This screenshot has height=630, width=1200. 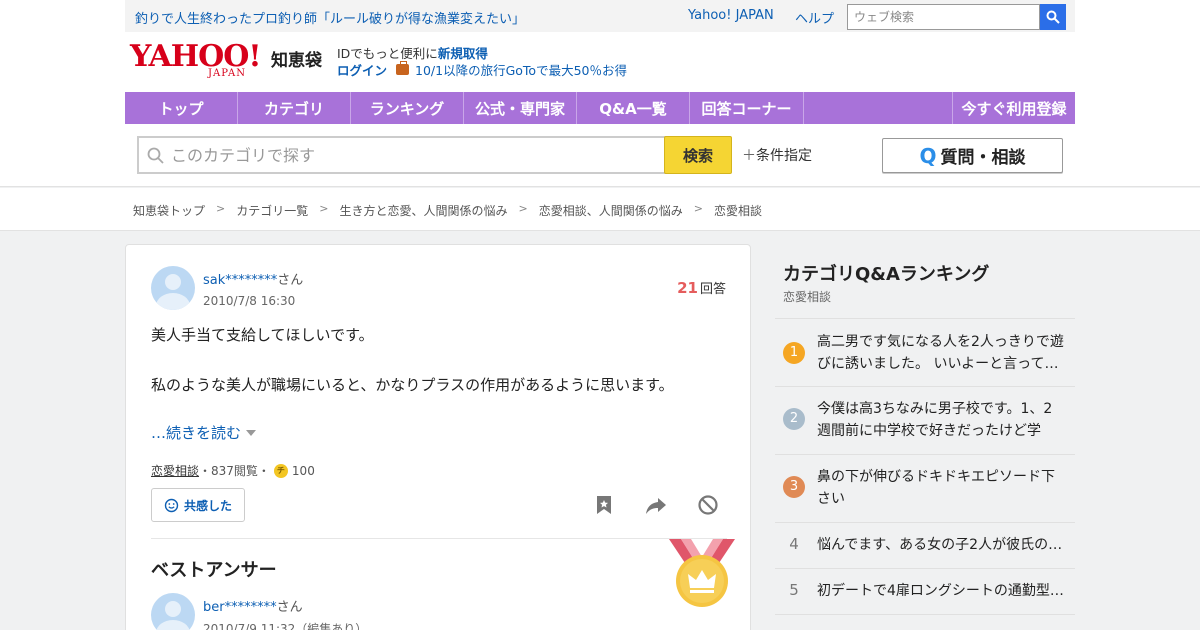 I want to click on ranking-item-text: 鼻の下が伸びるドキドキエピソード下さい, so click(x=936, y=488).